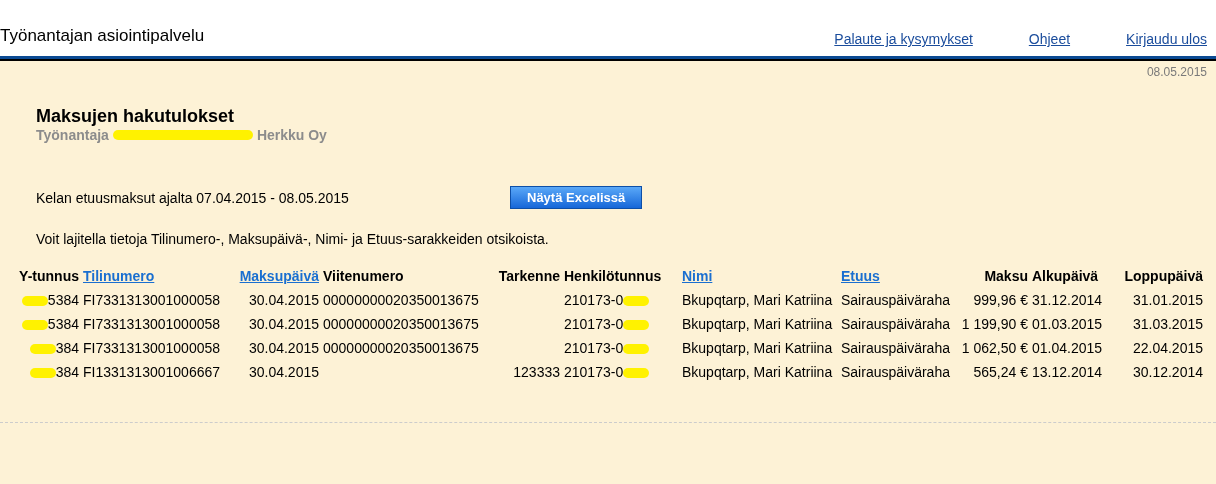  I want to click on employer-name: Herkku Oy, so click(291, 135).